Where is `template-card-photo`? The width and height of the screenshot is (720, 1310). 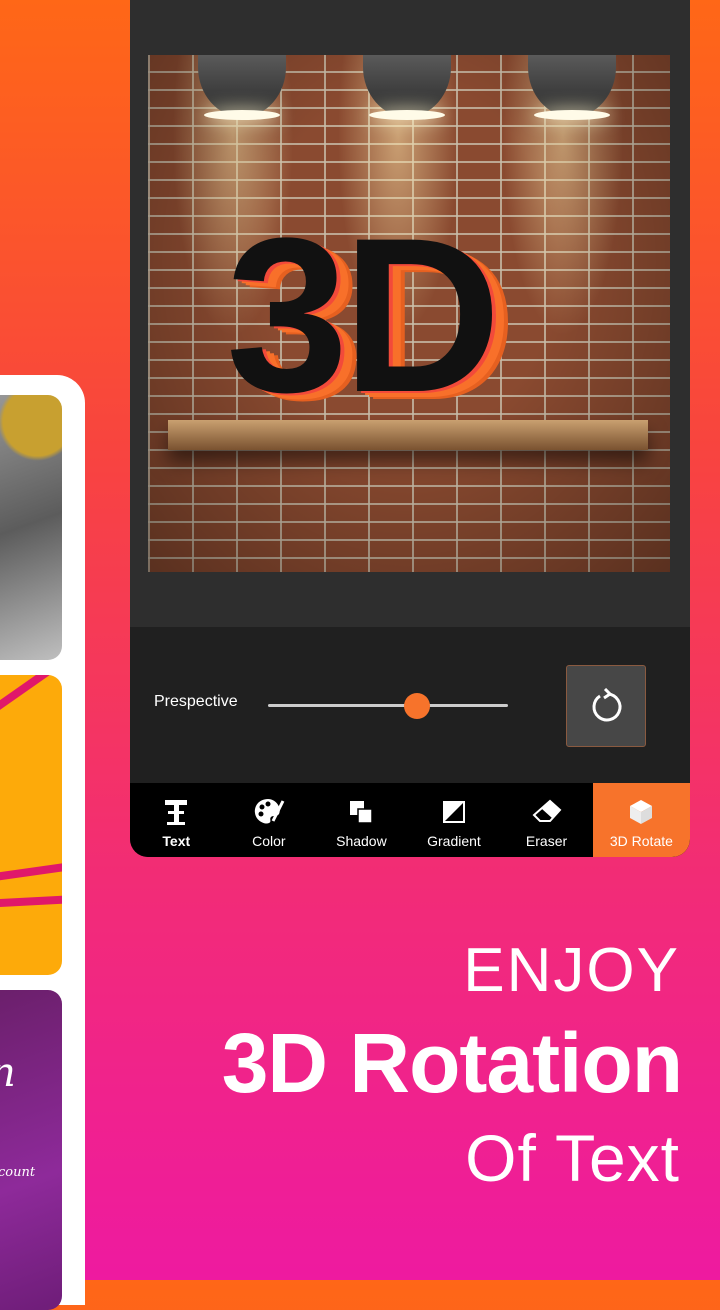 template-card-photo is located at coordinates (31, 527).